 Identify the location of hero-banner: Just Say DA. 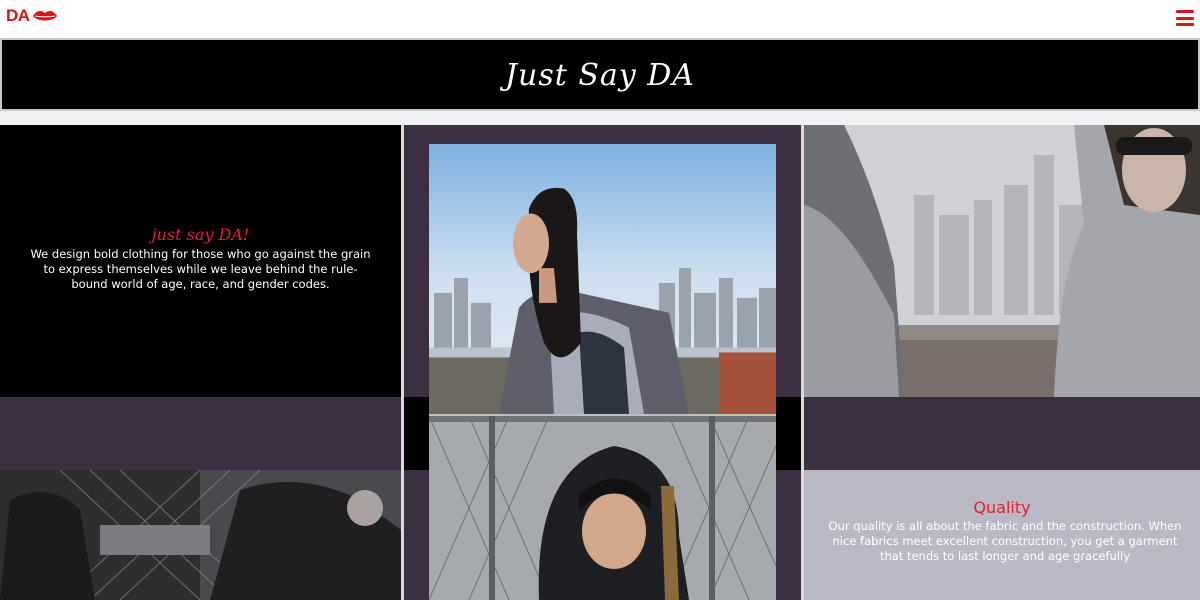
(600, 74).